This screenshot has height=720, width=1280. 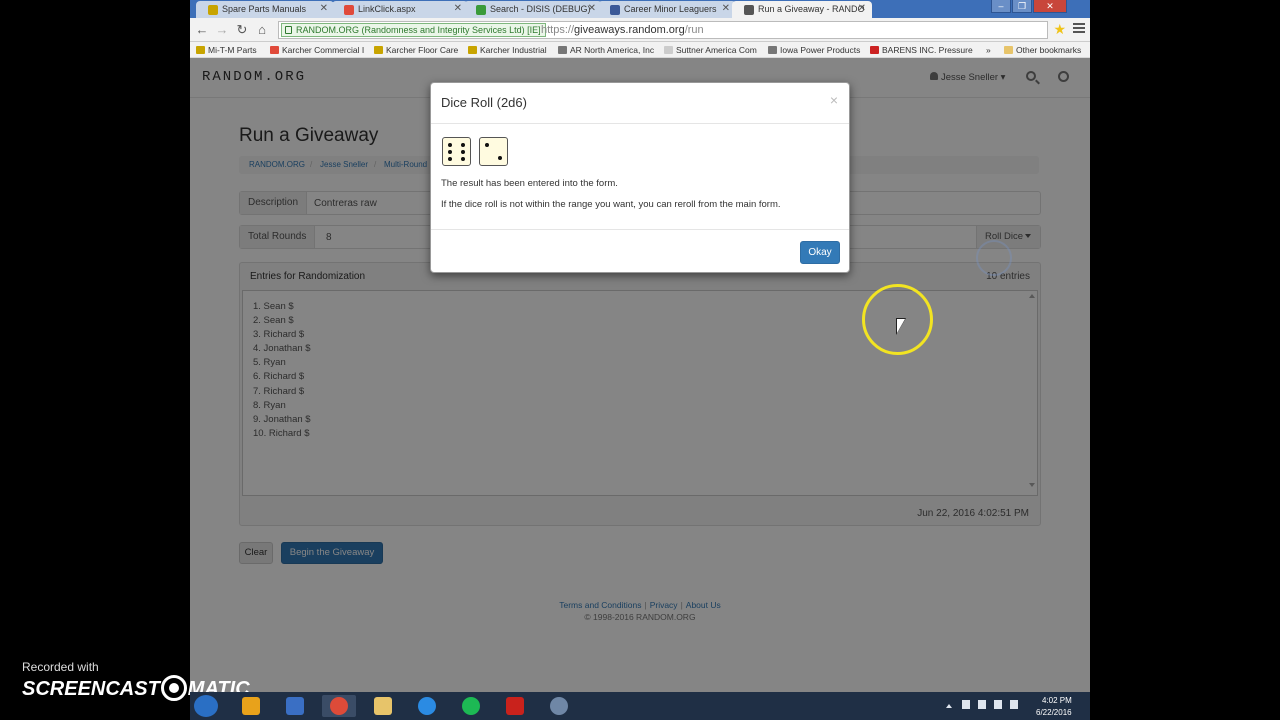 I want to click on other-bookmarks-folder: Other bookmarks, so click(x=1042, y=50).